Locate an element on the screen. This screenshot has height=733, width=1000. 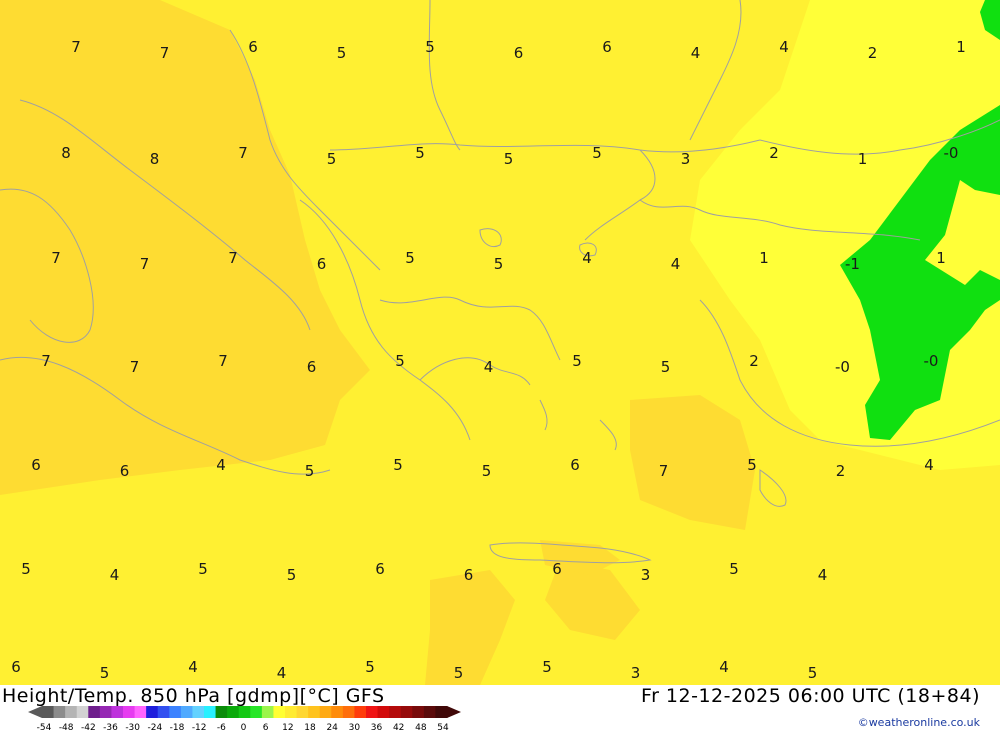
legend-tick-label: 48 is located at coordinates (421, 727).